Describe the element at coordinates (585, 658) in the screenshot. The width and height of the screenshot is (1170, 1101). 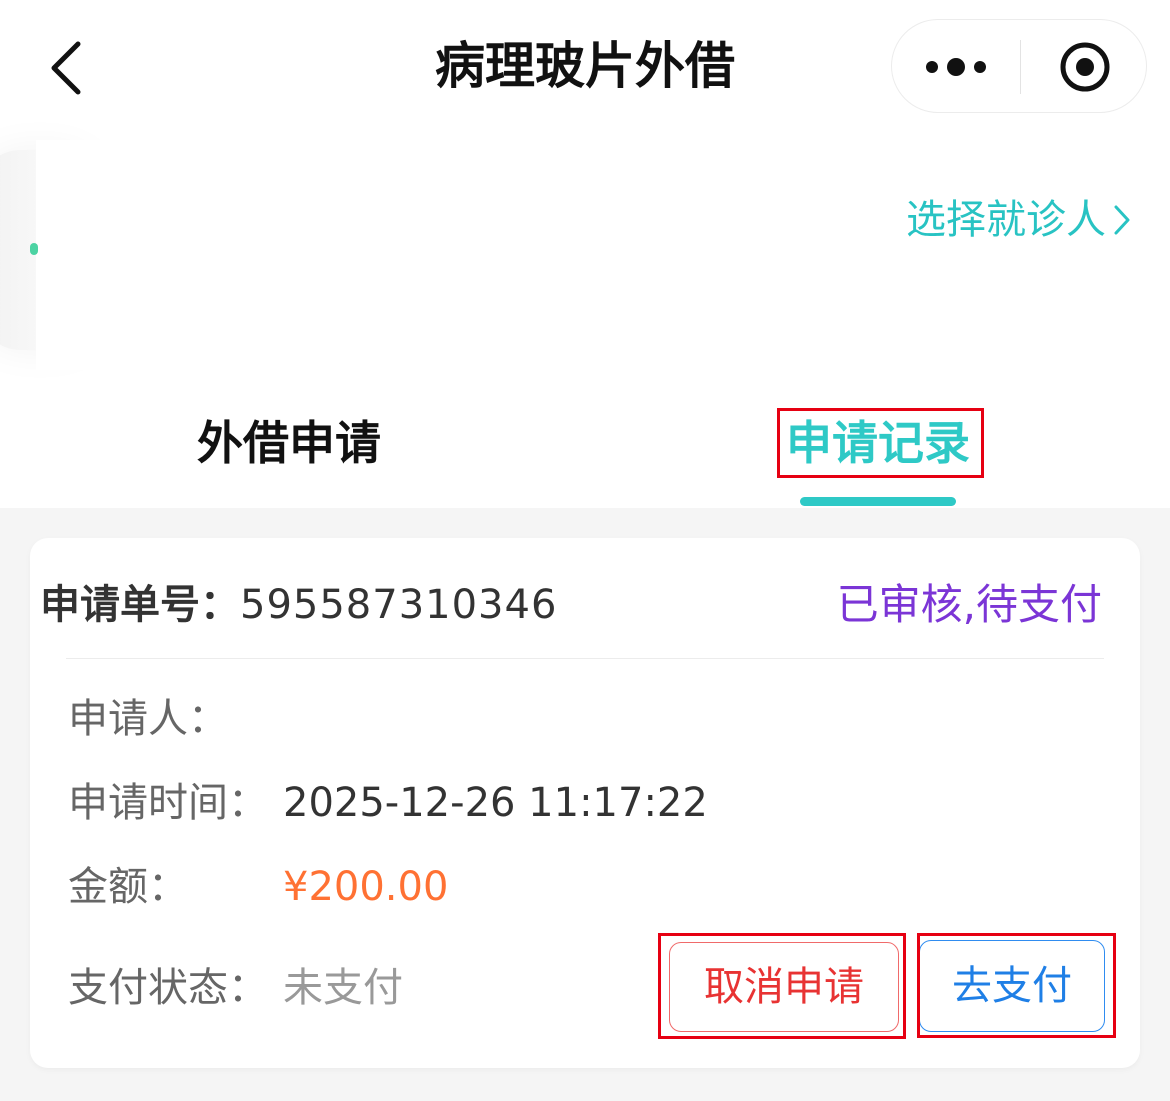
I see `card-divider` at that location.